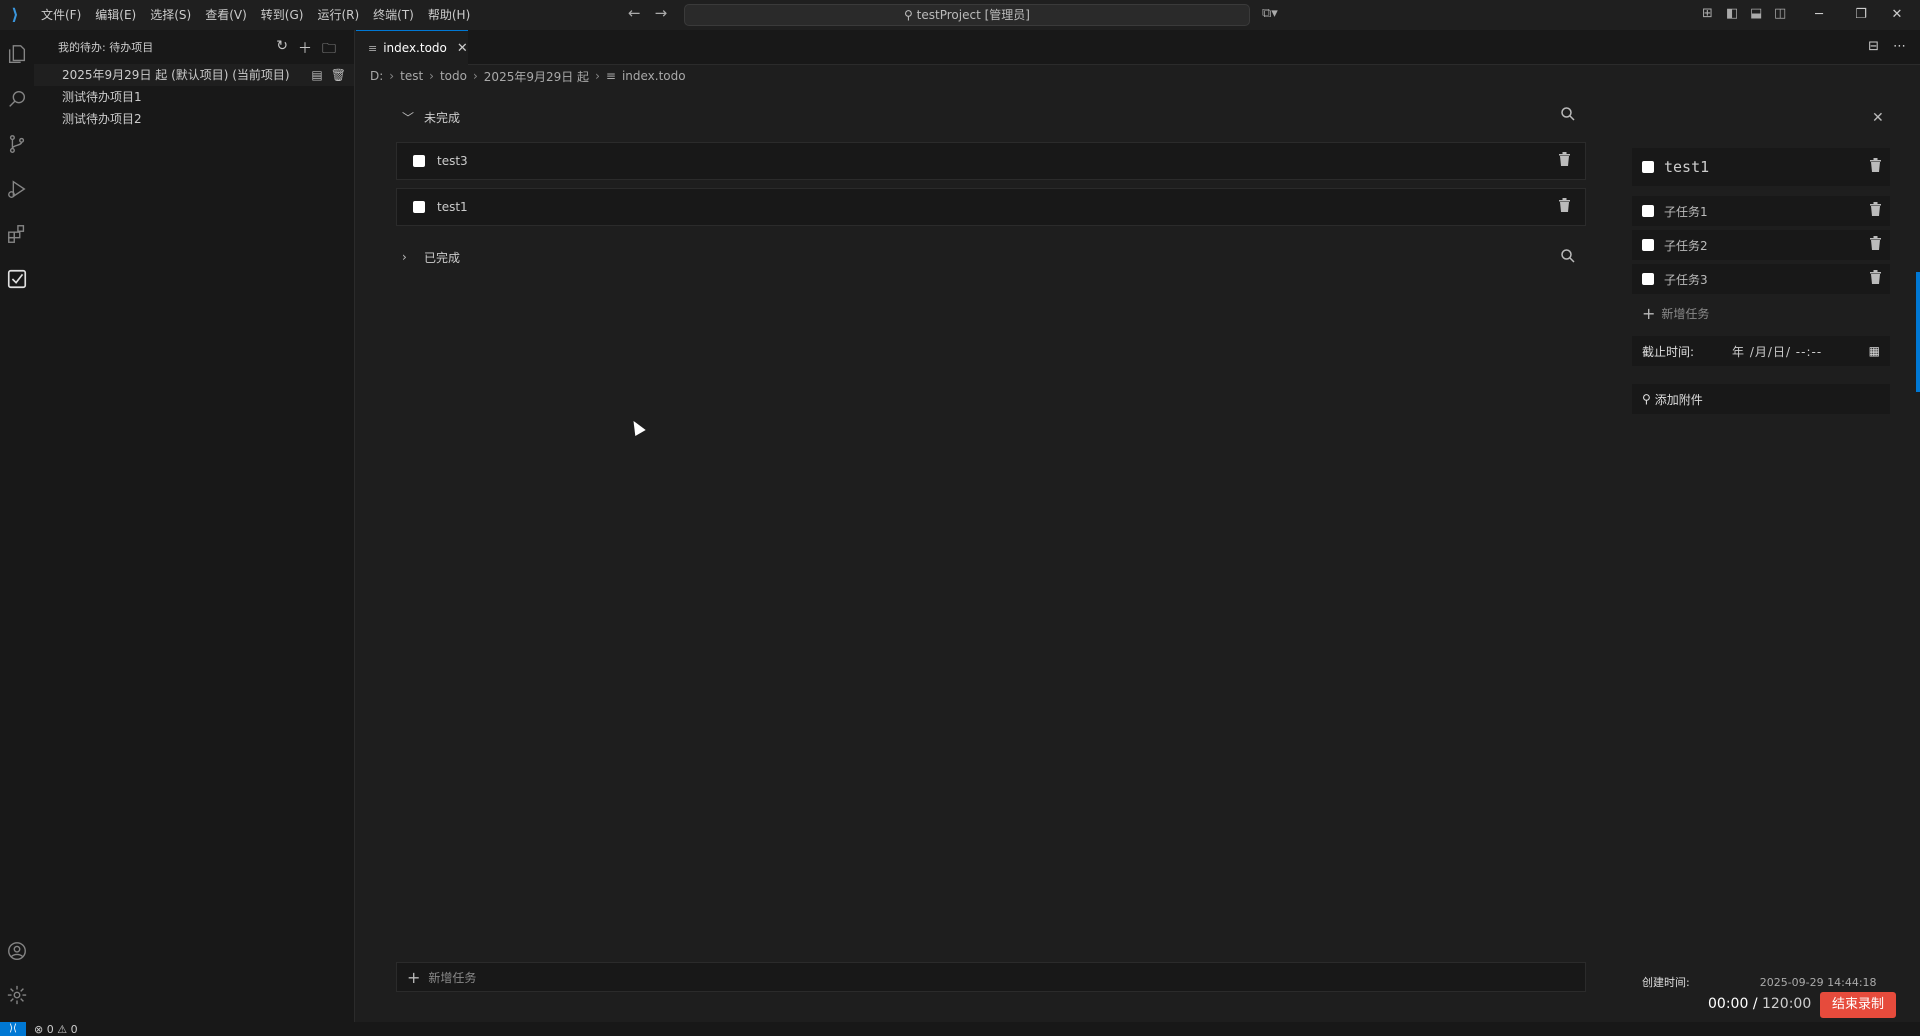 The width and height of the screenshot is (1920, 1036). Describe the element at coordinates (194, 97) in the screenshot. I see `project-item: 测试待办项目1` at that location.